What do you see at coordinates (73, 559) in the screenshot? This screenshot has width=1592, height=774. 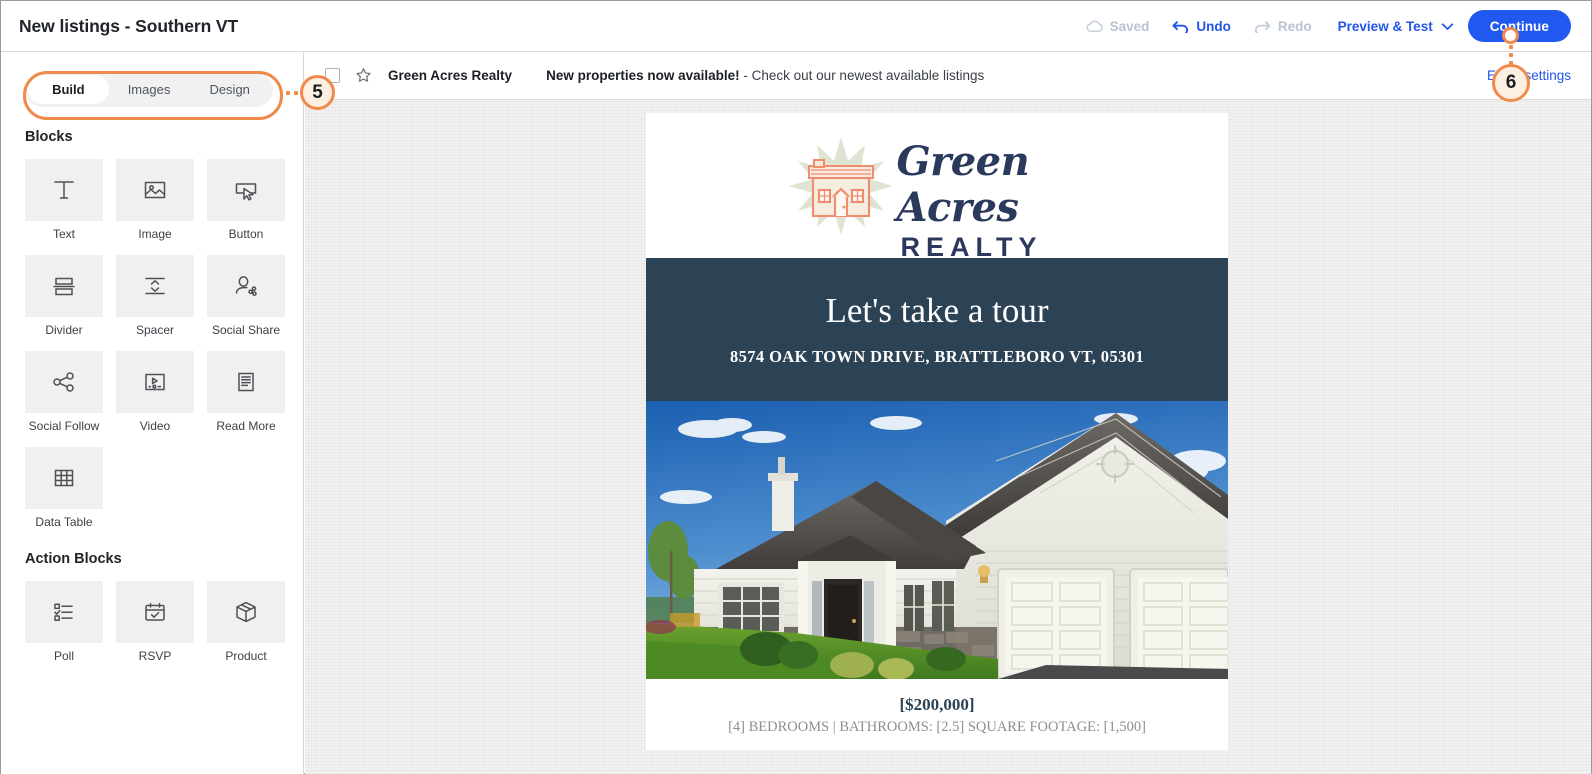 I see `action-blocks-heading: Action Blocks` at bounding box center [73, 559].